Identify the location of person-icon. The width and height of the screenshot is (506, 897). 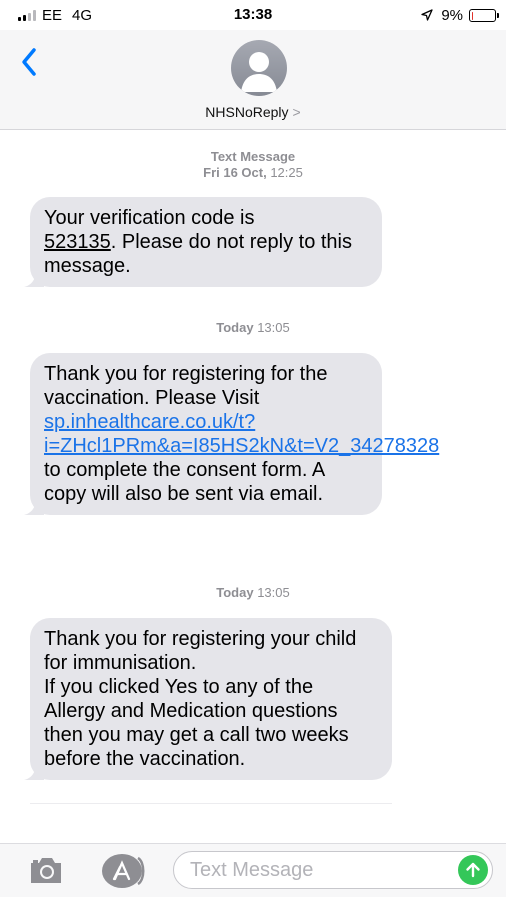
(259, 72).